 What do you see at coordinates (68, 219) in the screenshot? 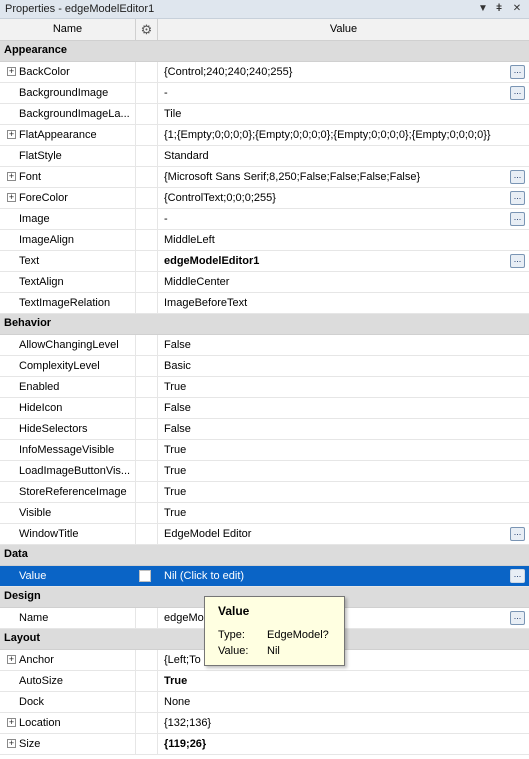
I see `property-name-cell: Image` at bounding box center [68, 219].